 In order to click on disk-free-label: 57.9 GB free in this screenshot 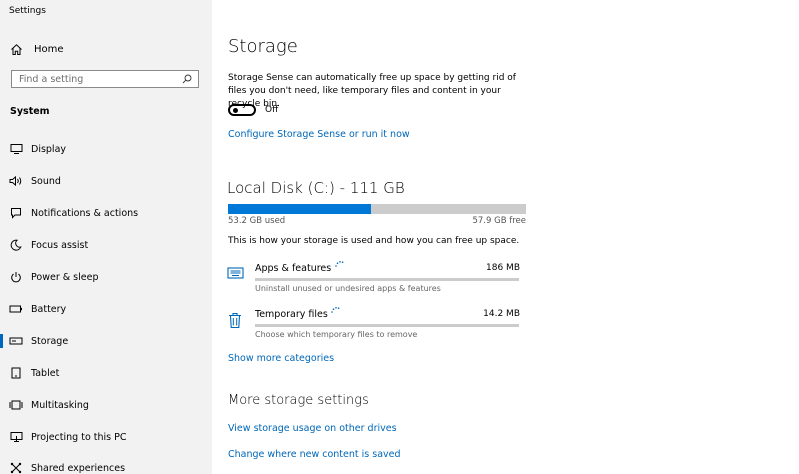, I will do `click(499, 221)`.